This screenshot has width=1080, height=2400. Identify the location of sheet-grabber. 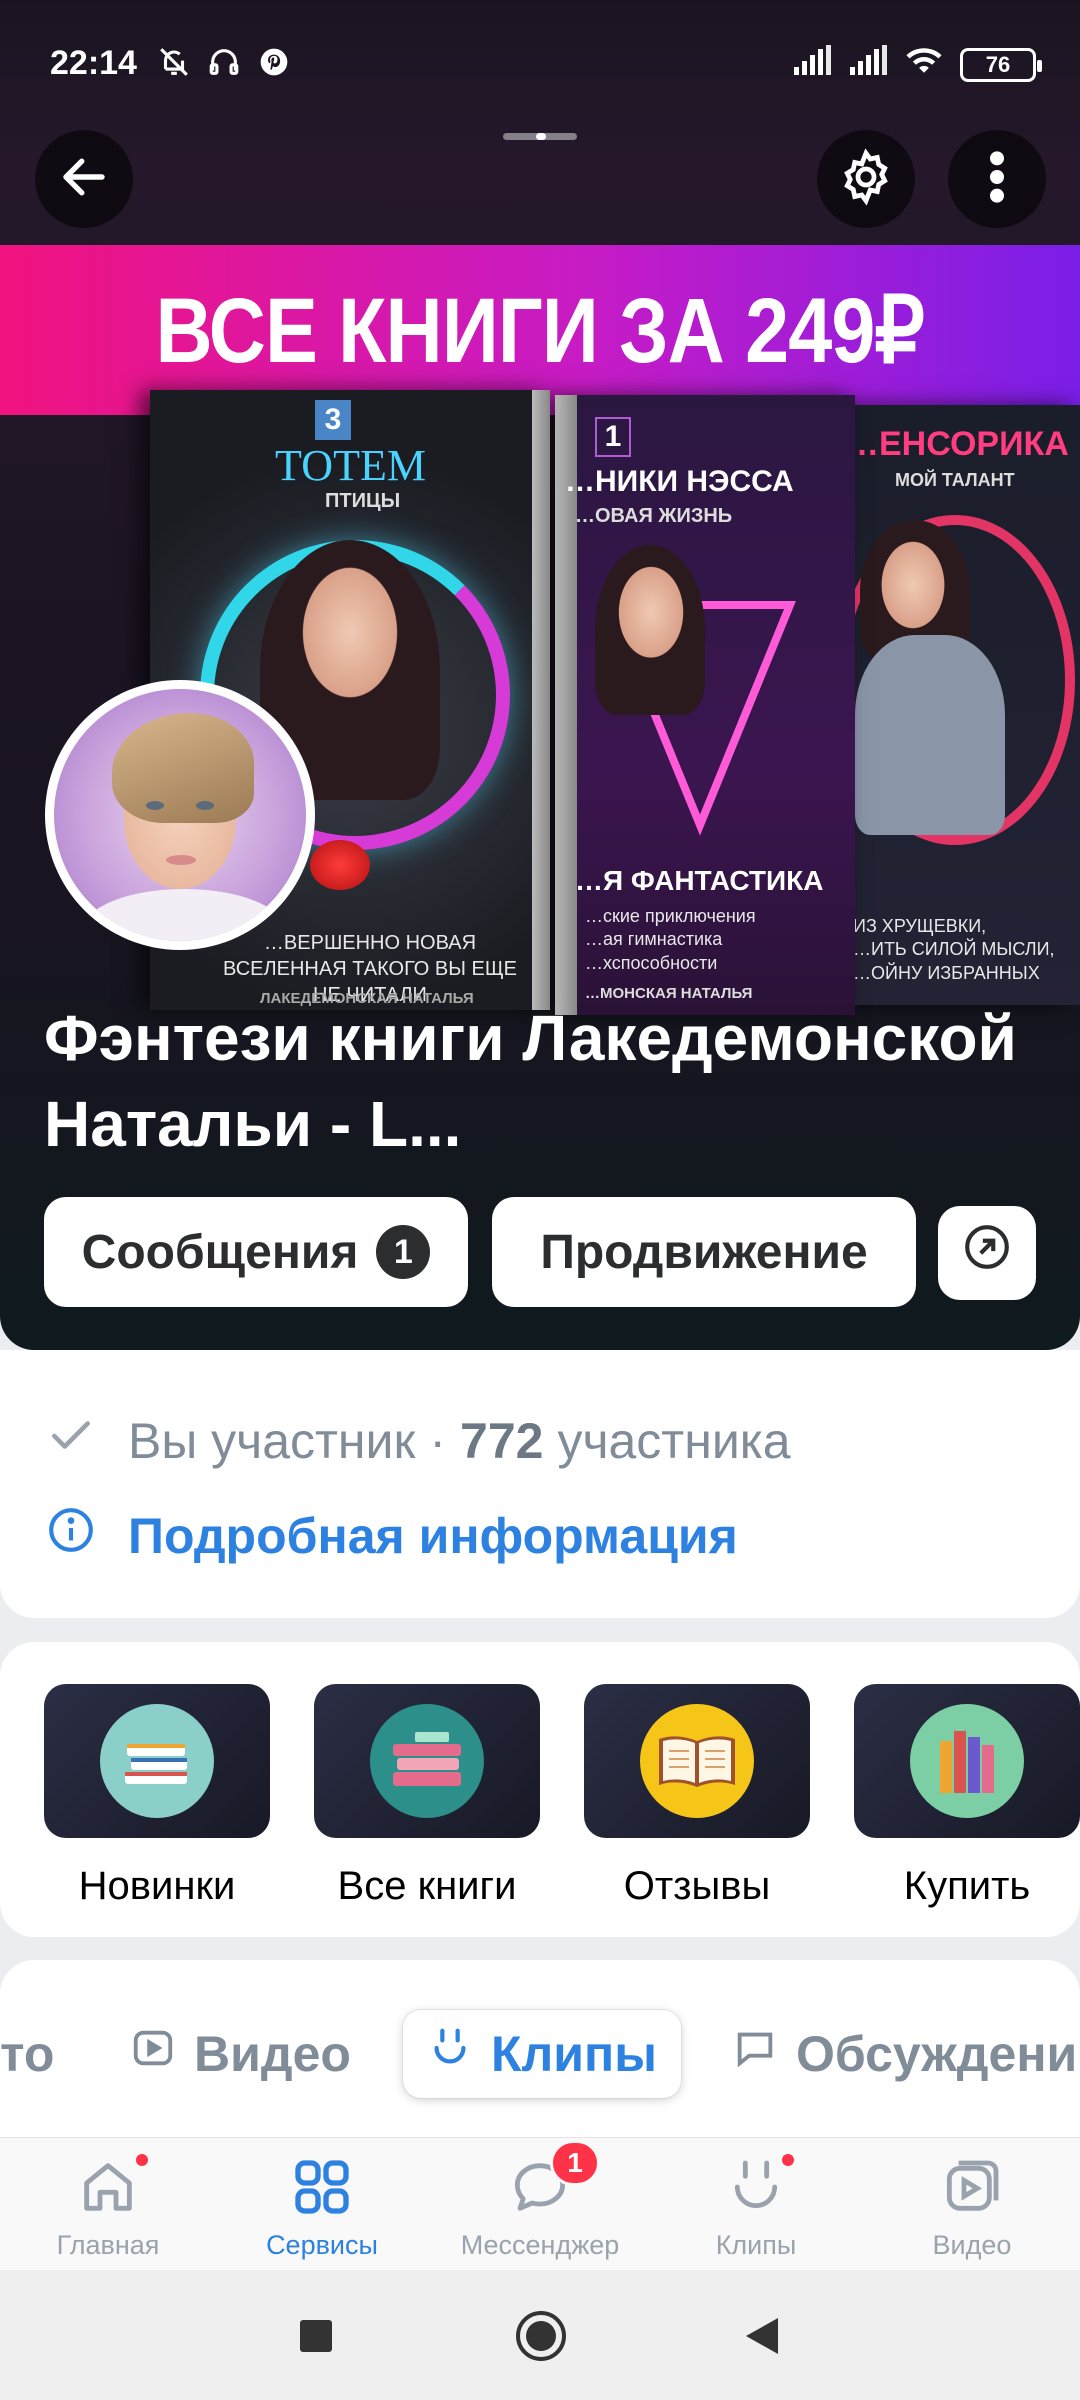
(540, 136).